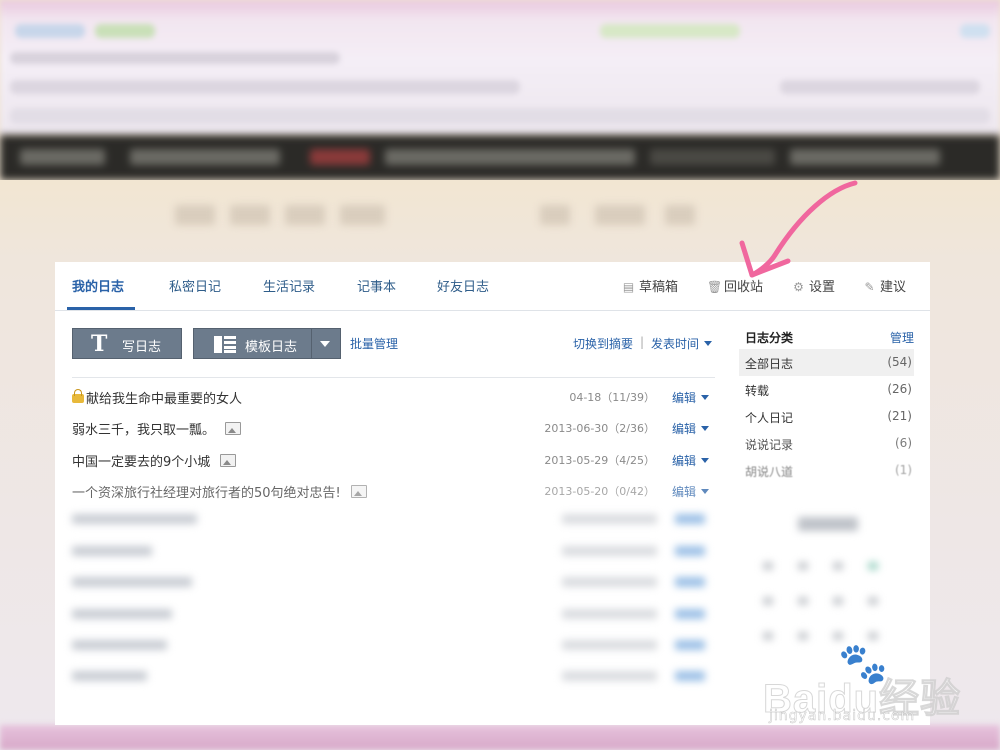  What do you see at coordinates (899, 389) in the screenshot?
I see `category-count: (26)` at bounding box center [899, 389].